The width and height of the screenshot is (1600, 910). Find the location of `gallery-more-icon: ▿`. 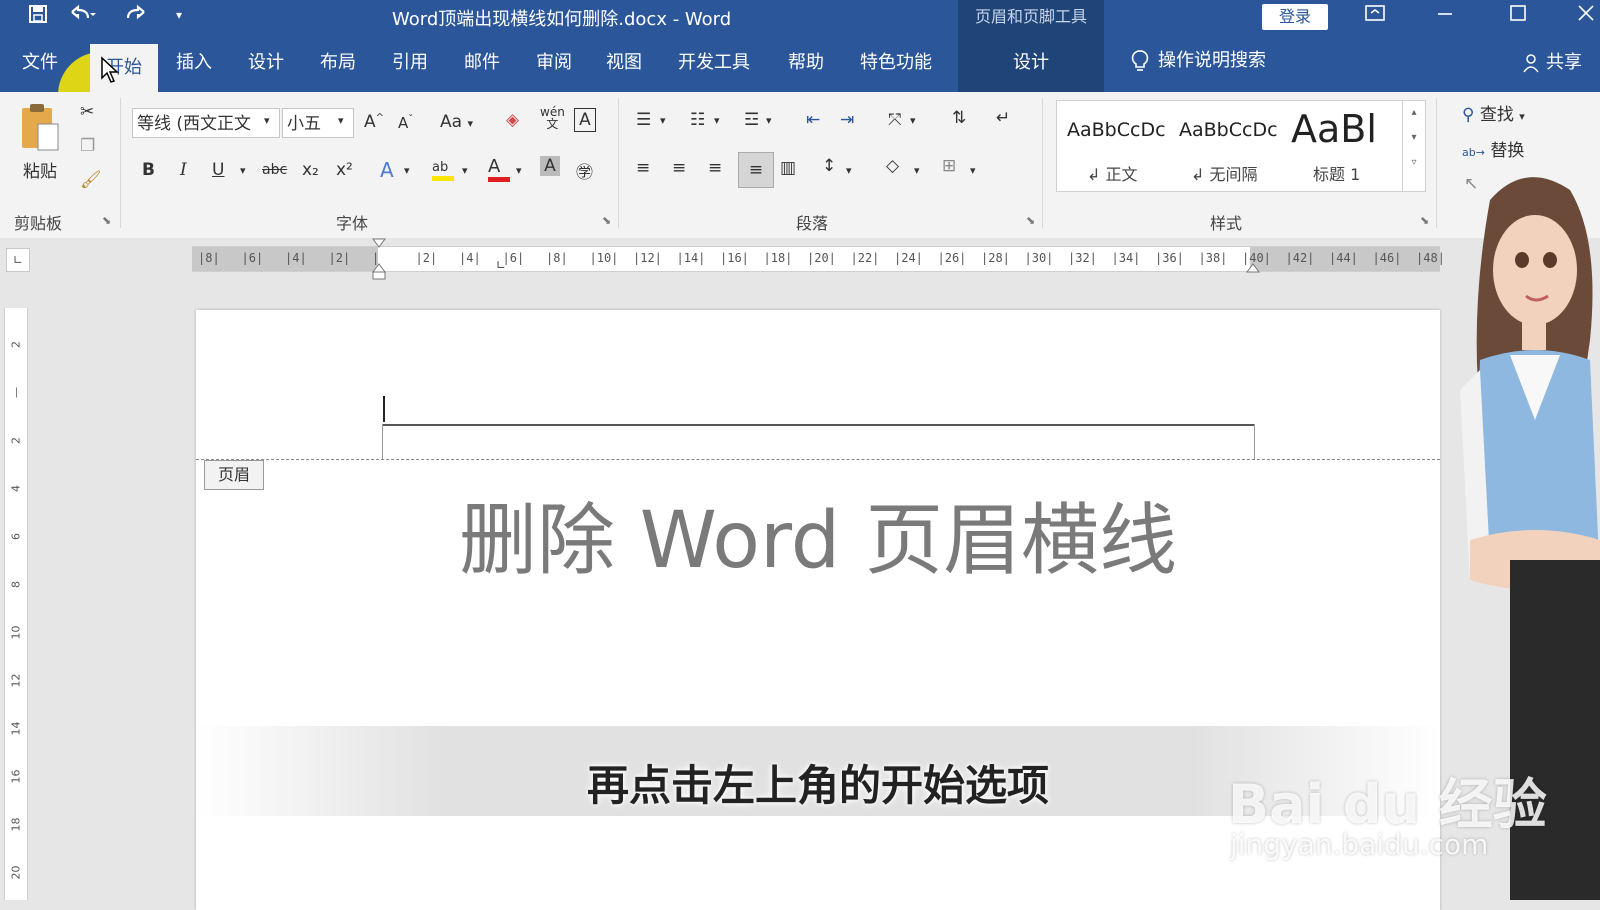

gallery-more-icon: ▿ is located at coordinates (1414, 162).